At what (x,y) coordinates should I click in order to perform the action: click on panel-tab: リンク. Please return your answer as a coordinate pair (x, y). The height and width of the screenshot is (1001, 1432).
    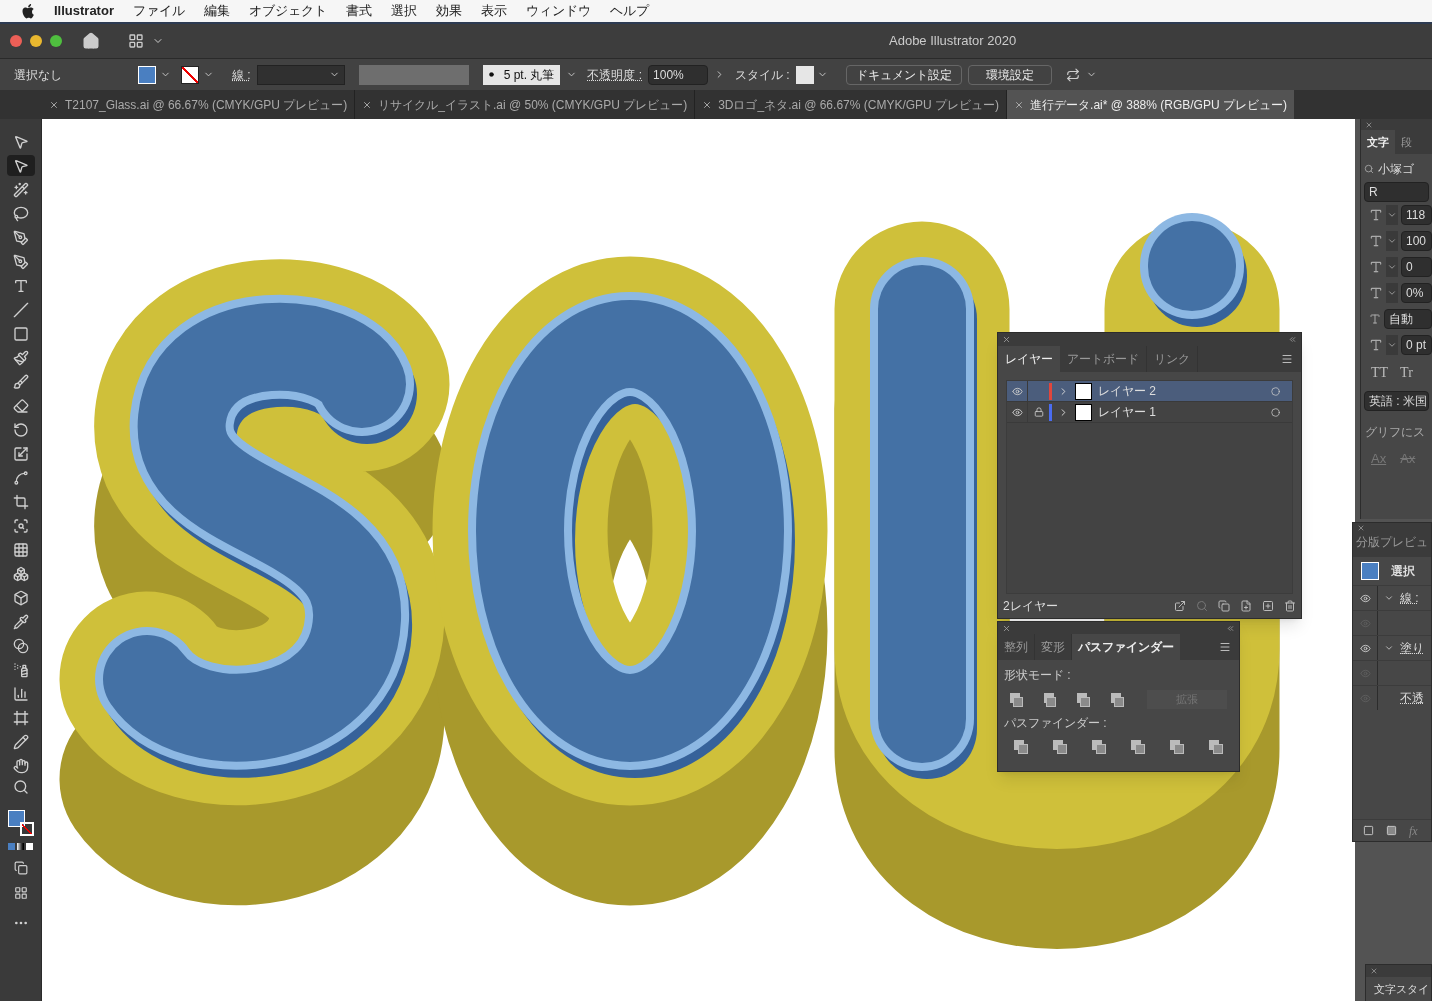
    Looking at the image, I should click on (1172, 359).